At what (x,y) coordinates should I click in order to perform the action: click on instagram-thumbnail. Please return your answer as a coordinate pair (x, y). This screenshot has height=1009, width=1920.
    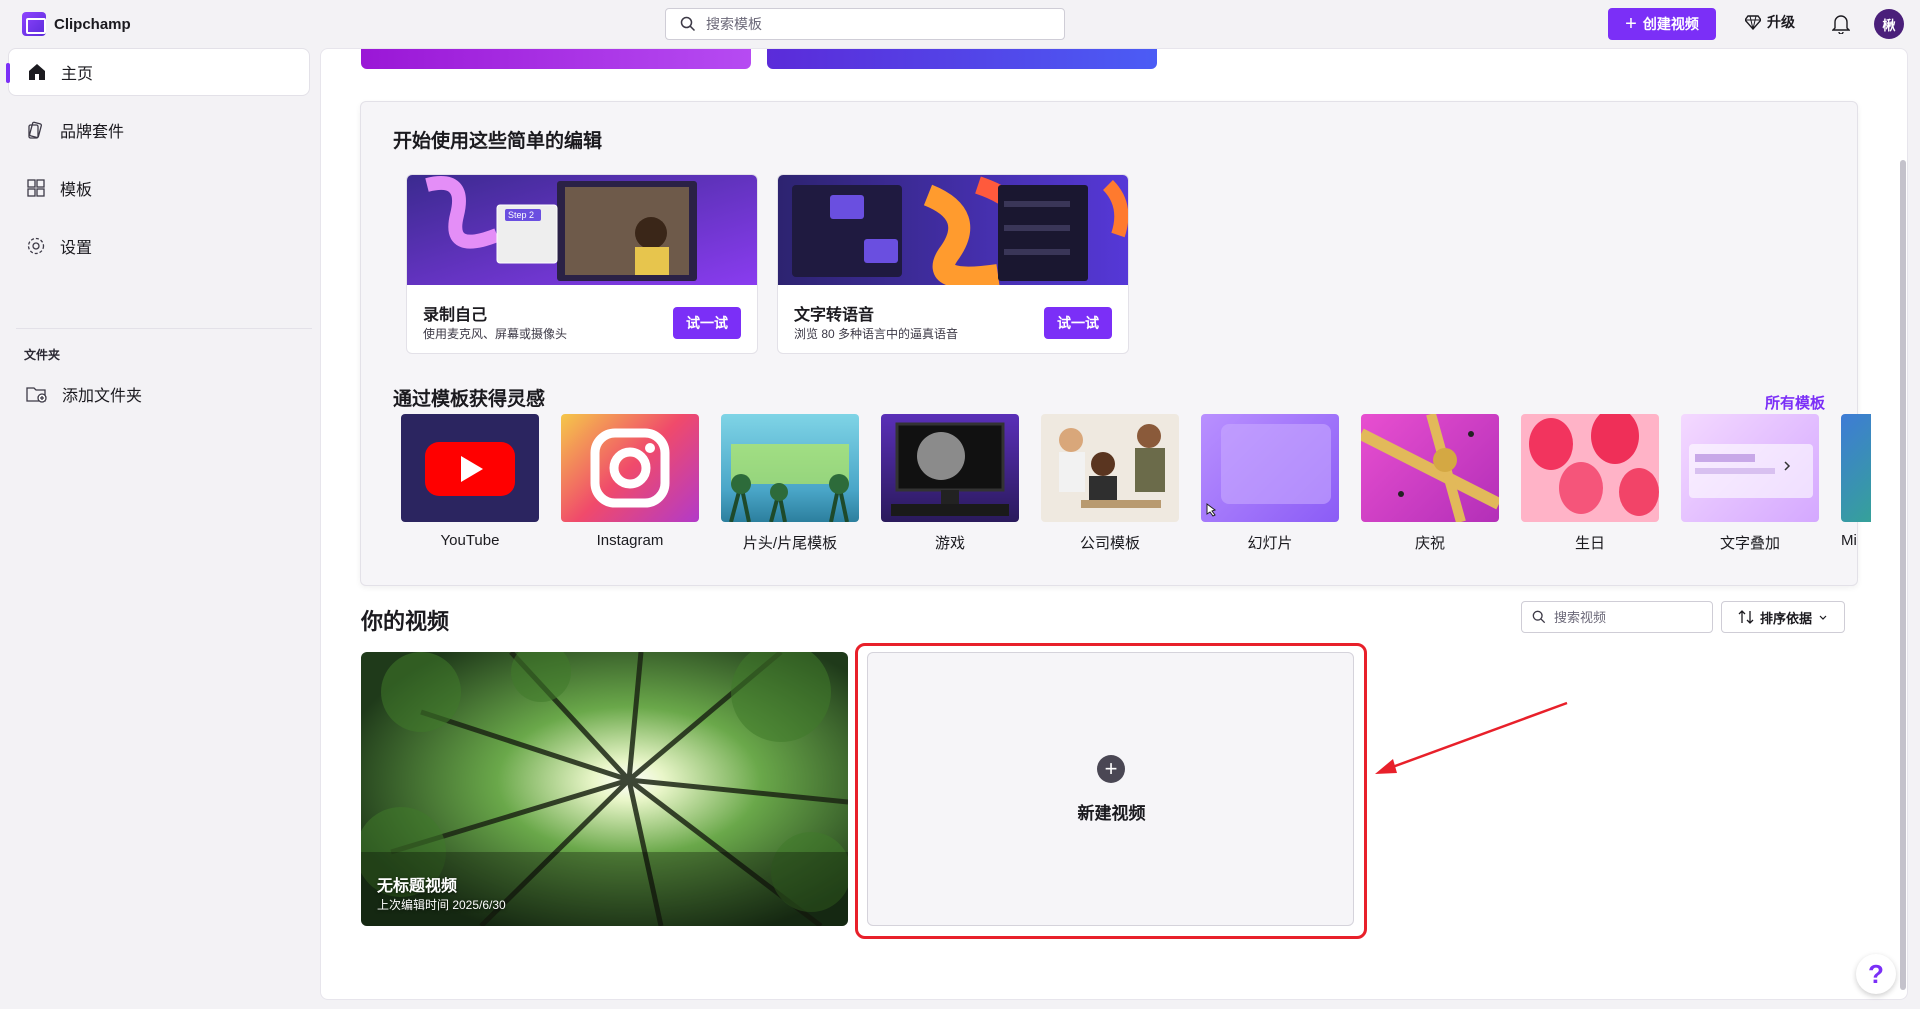
    Looking at the image, I should click on (630, 468).